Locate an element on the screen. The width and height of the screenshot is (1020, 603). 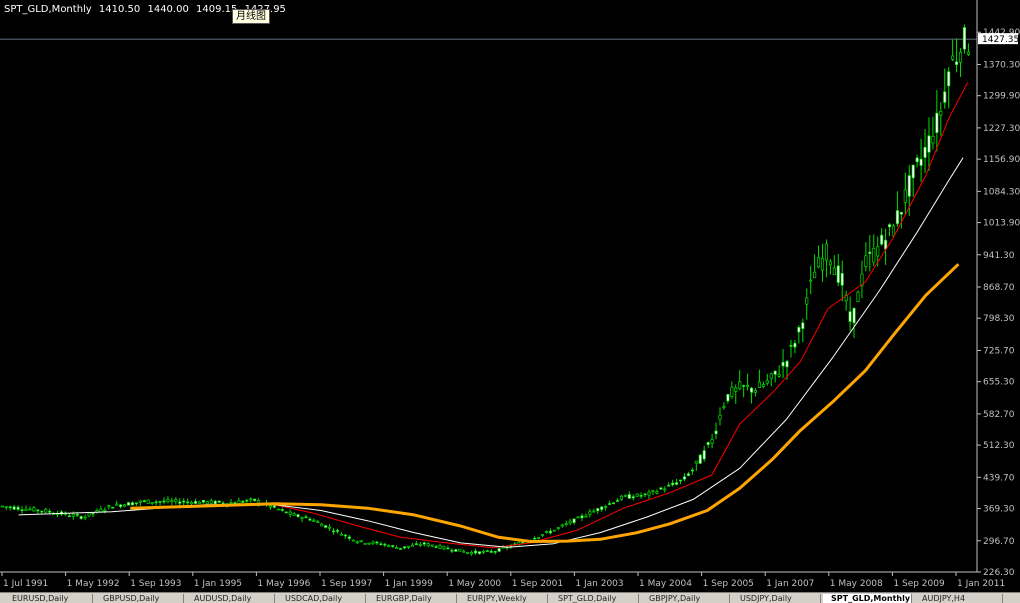
y-tick-label: 226.30 is located at coordinates (999, 573).